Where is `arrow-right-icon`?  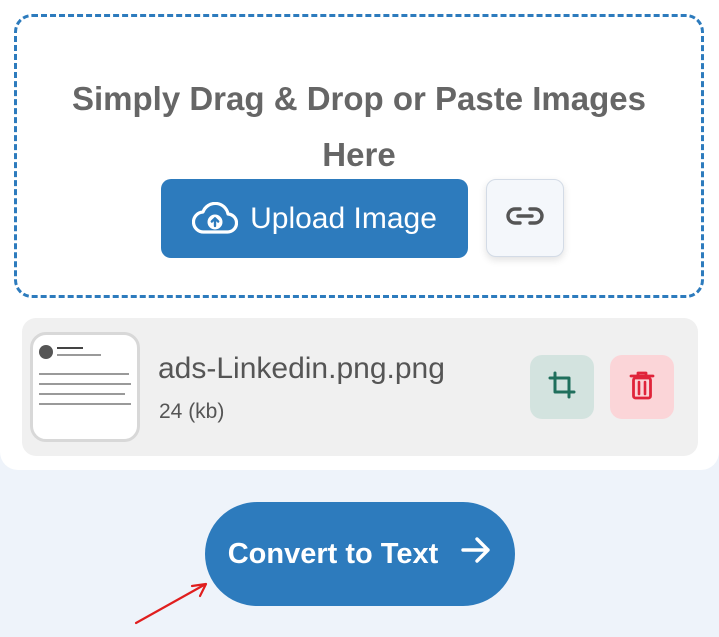
arrow-right-icon is located at coordinates (476, 554).